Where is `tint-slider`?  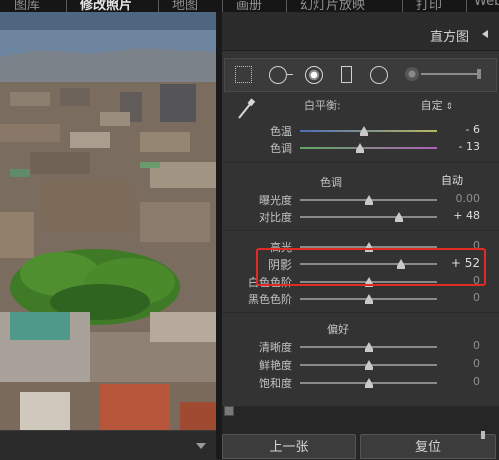 tint-slider is located at coordinates (368, 148).